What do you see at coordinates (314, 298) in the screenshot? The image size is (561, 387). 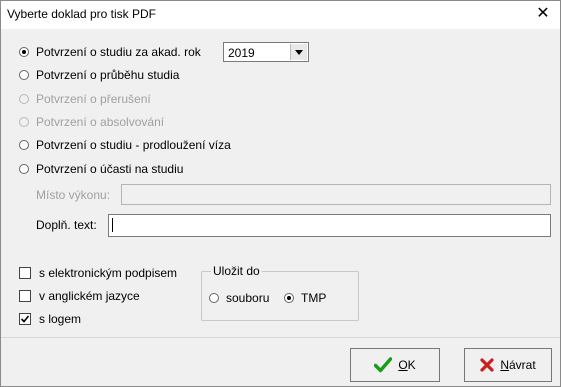 I see `radio-label: TMP` at bounding box center [314, 298].